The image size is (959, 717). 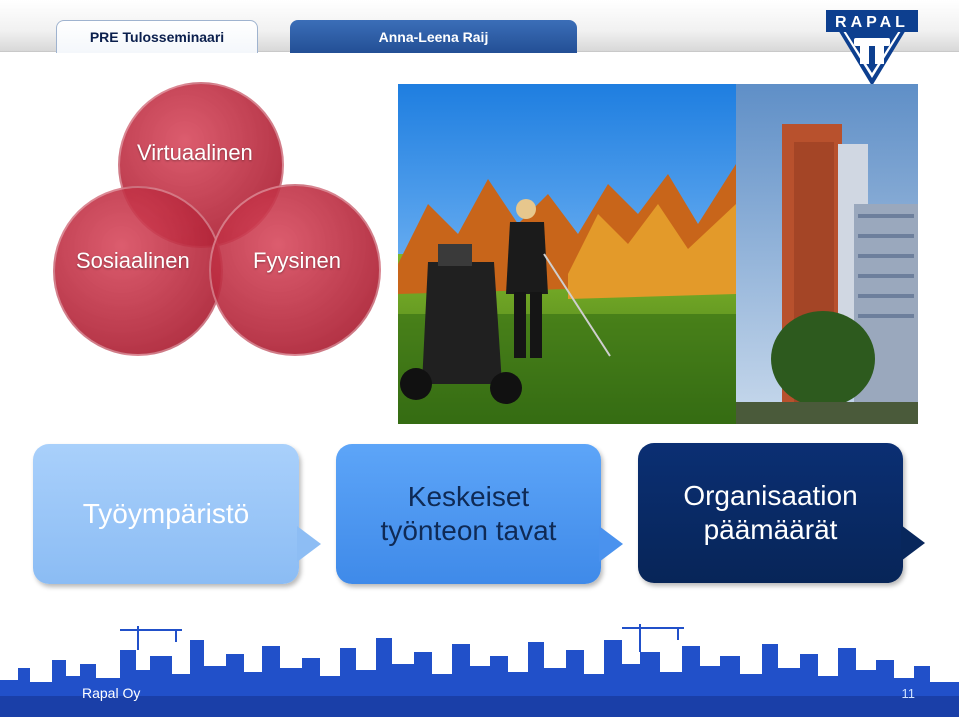 I want to click on top-bar: PRE Tulosseminaari Anna-Leena Raij, so click(x=479, y=26).